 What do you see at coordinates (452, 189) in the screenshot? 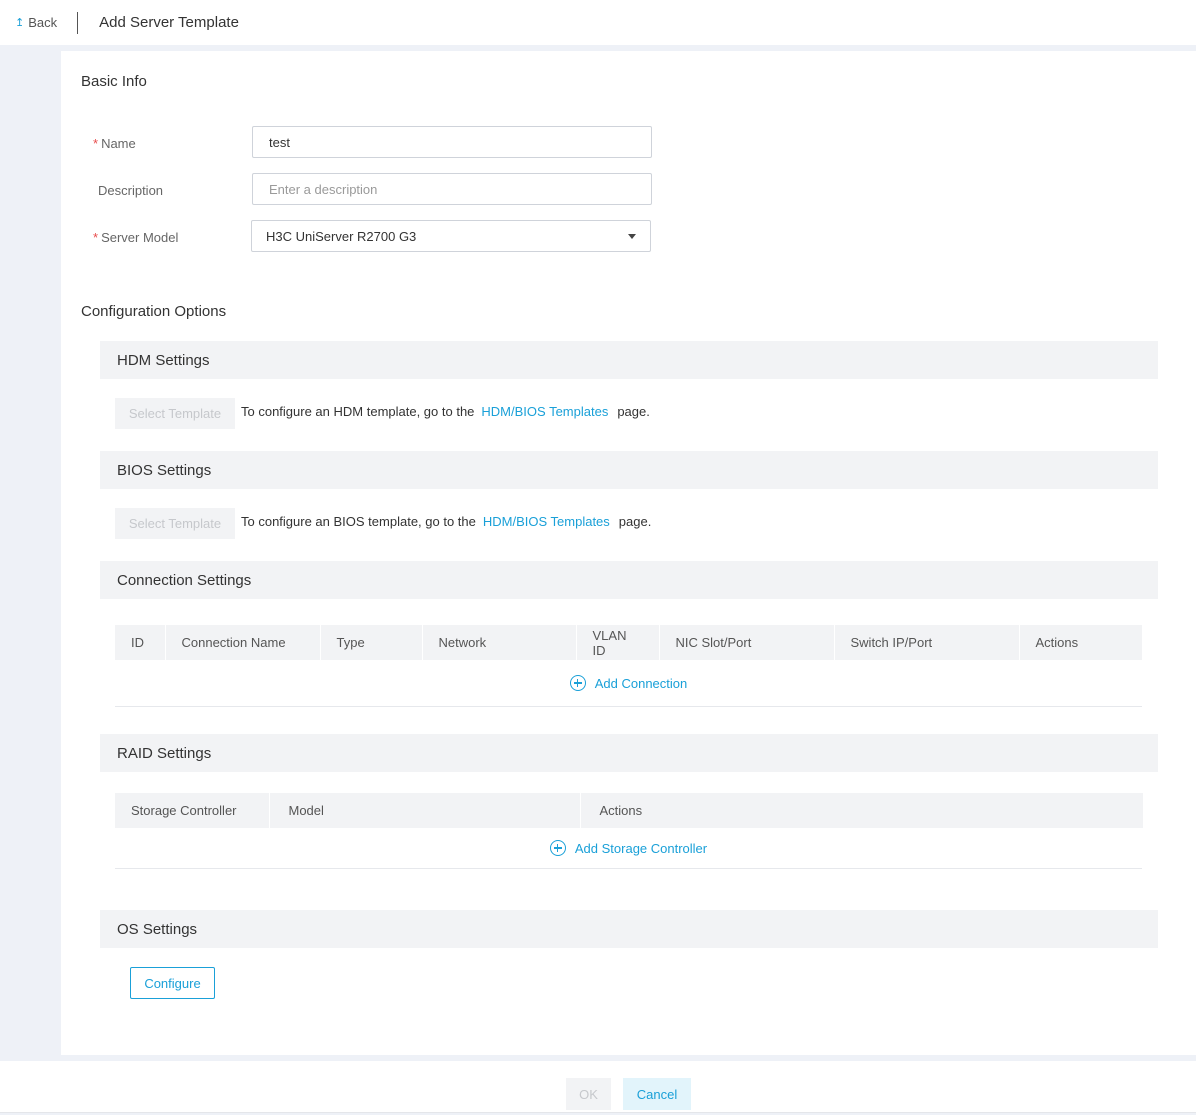
I see `description-input` at bounding box center [452, 189].